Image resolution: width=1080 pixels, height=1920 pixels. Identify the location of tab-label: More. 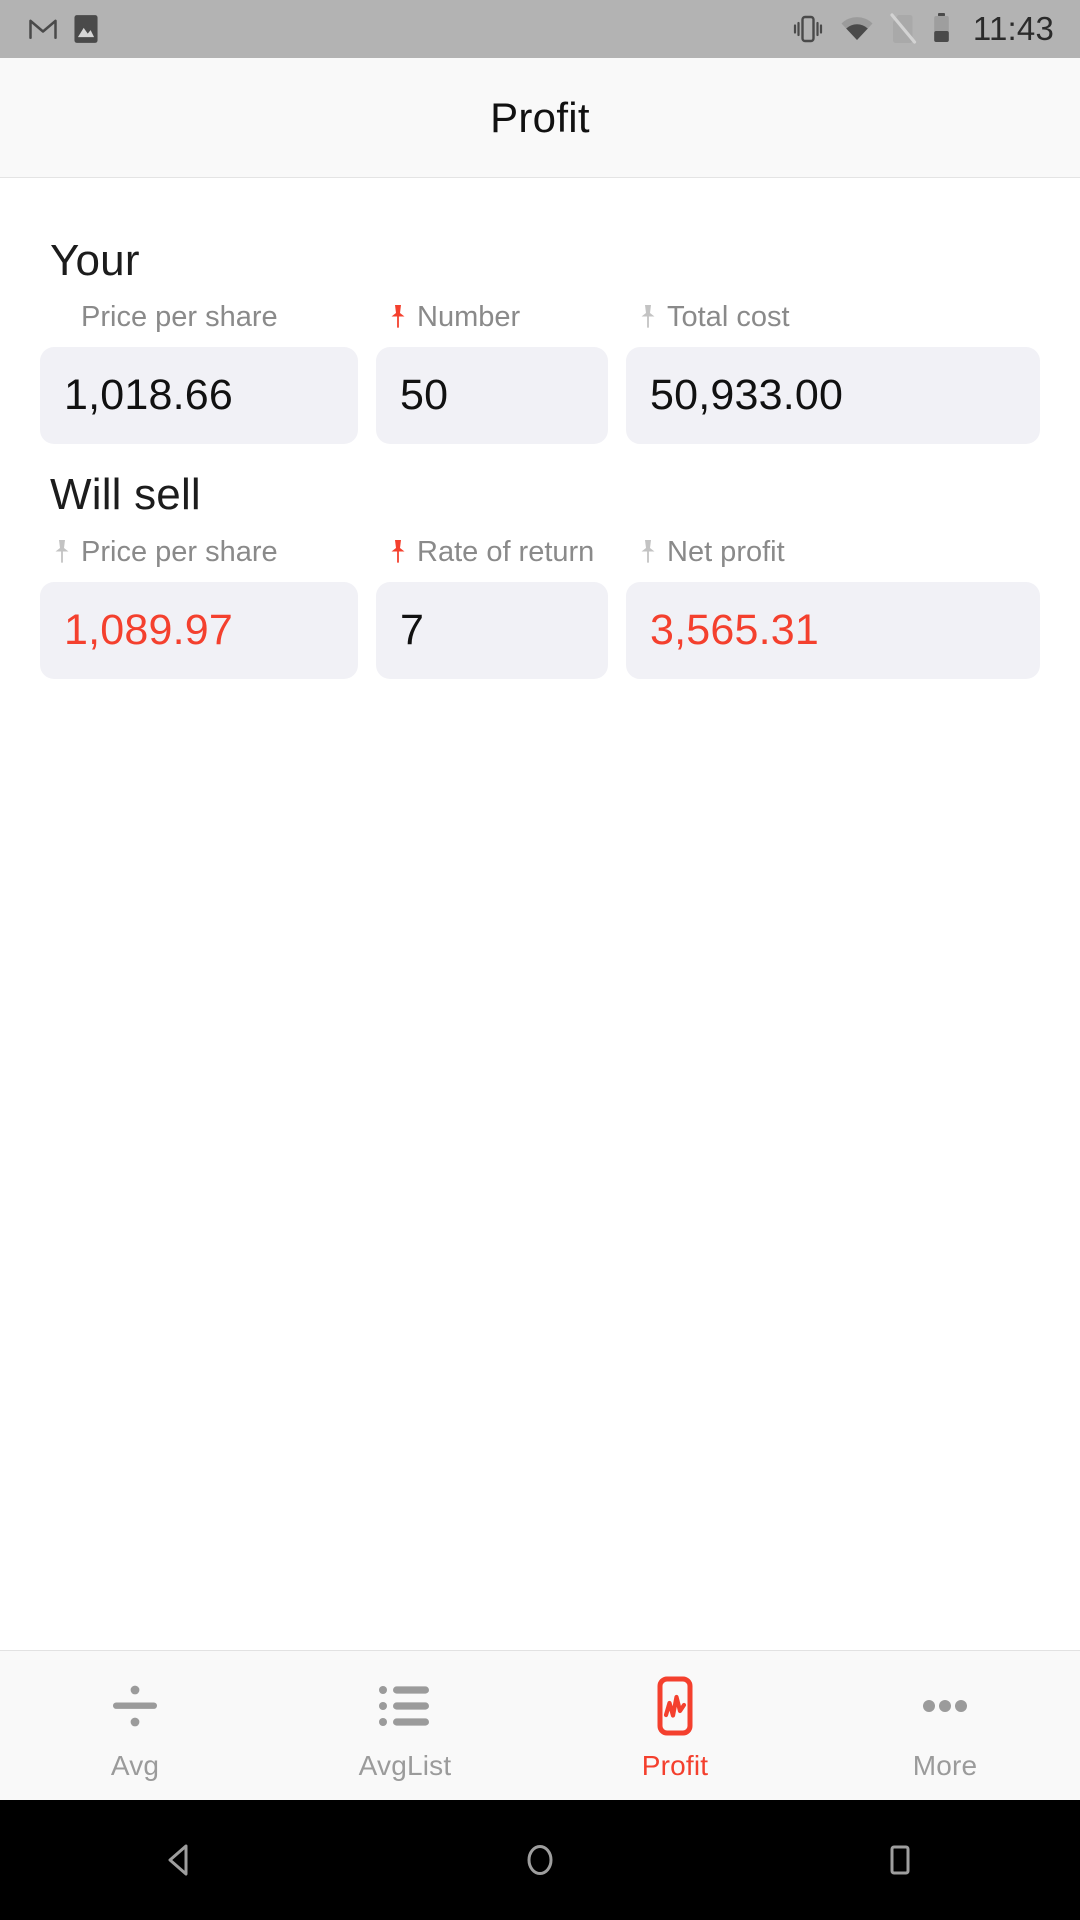
(945, 1765).